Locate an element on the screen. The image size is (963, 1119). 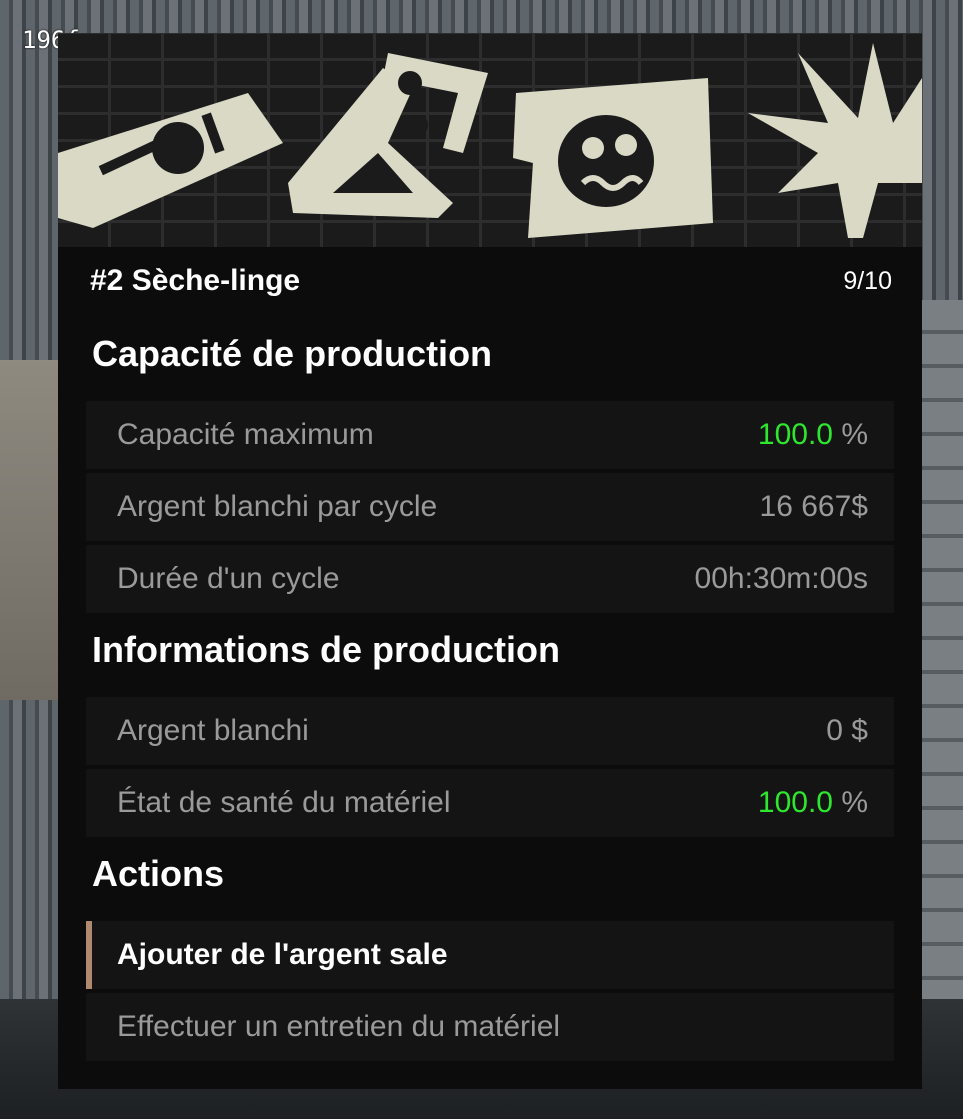
section-title-actions: Actions is located at coordinates (158, 873).